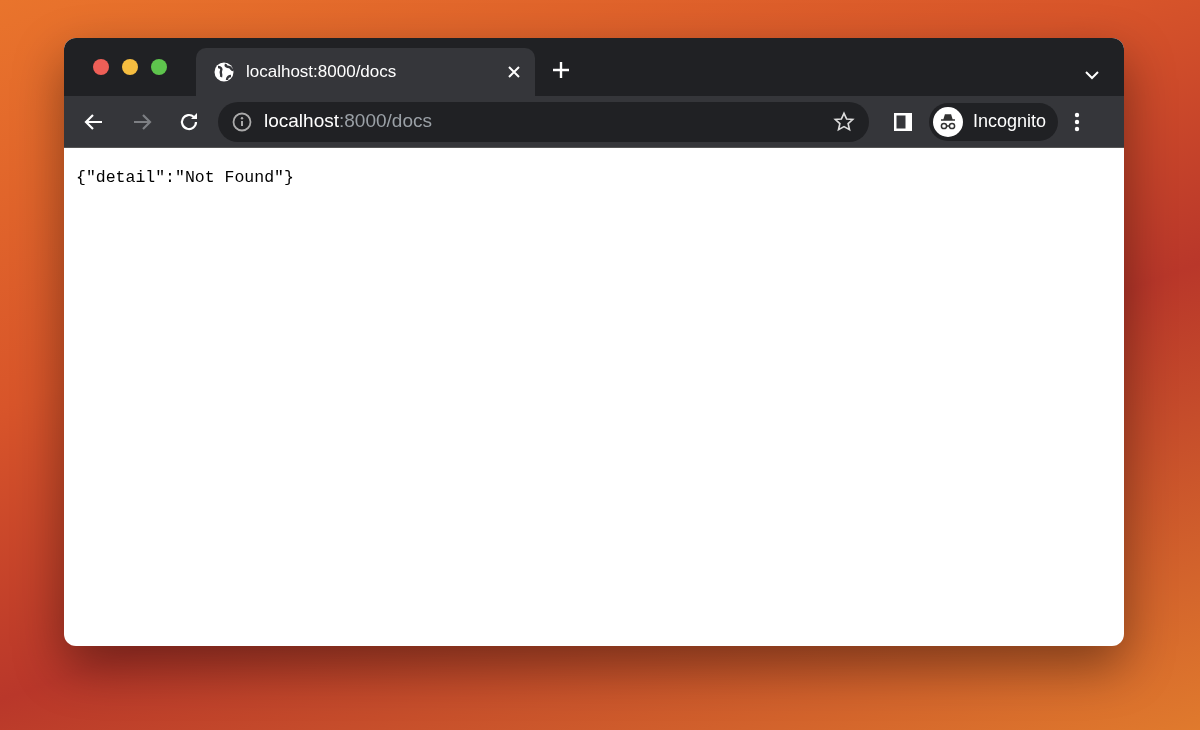 The image size is (1200, 730). Describe the element at coordinates (242, 121) in the screenshot. I see `info-icon` at that location.